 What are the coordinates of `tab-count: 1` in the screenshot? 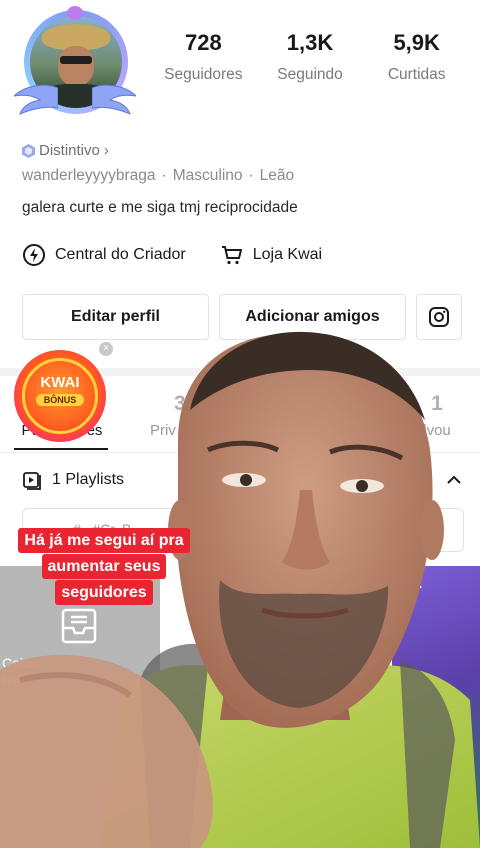 It's located at (437, 403).